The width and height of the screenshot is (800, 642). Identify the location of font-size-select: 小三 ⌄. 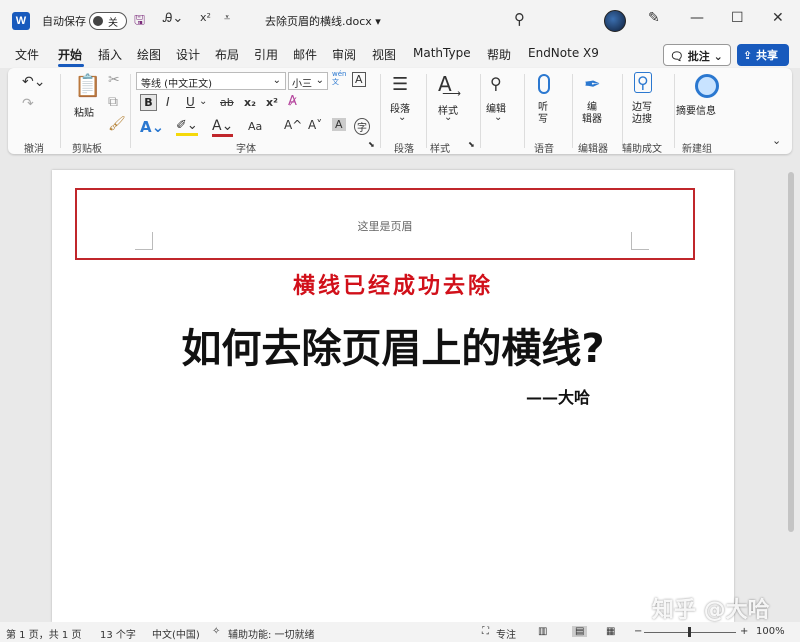
(308, 81).